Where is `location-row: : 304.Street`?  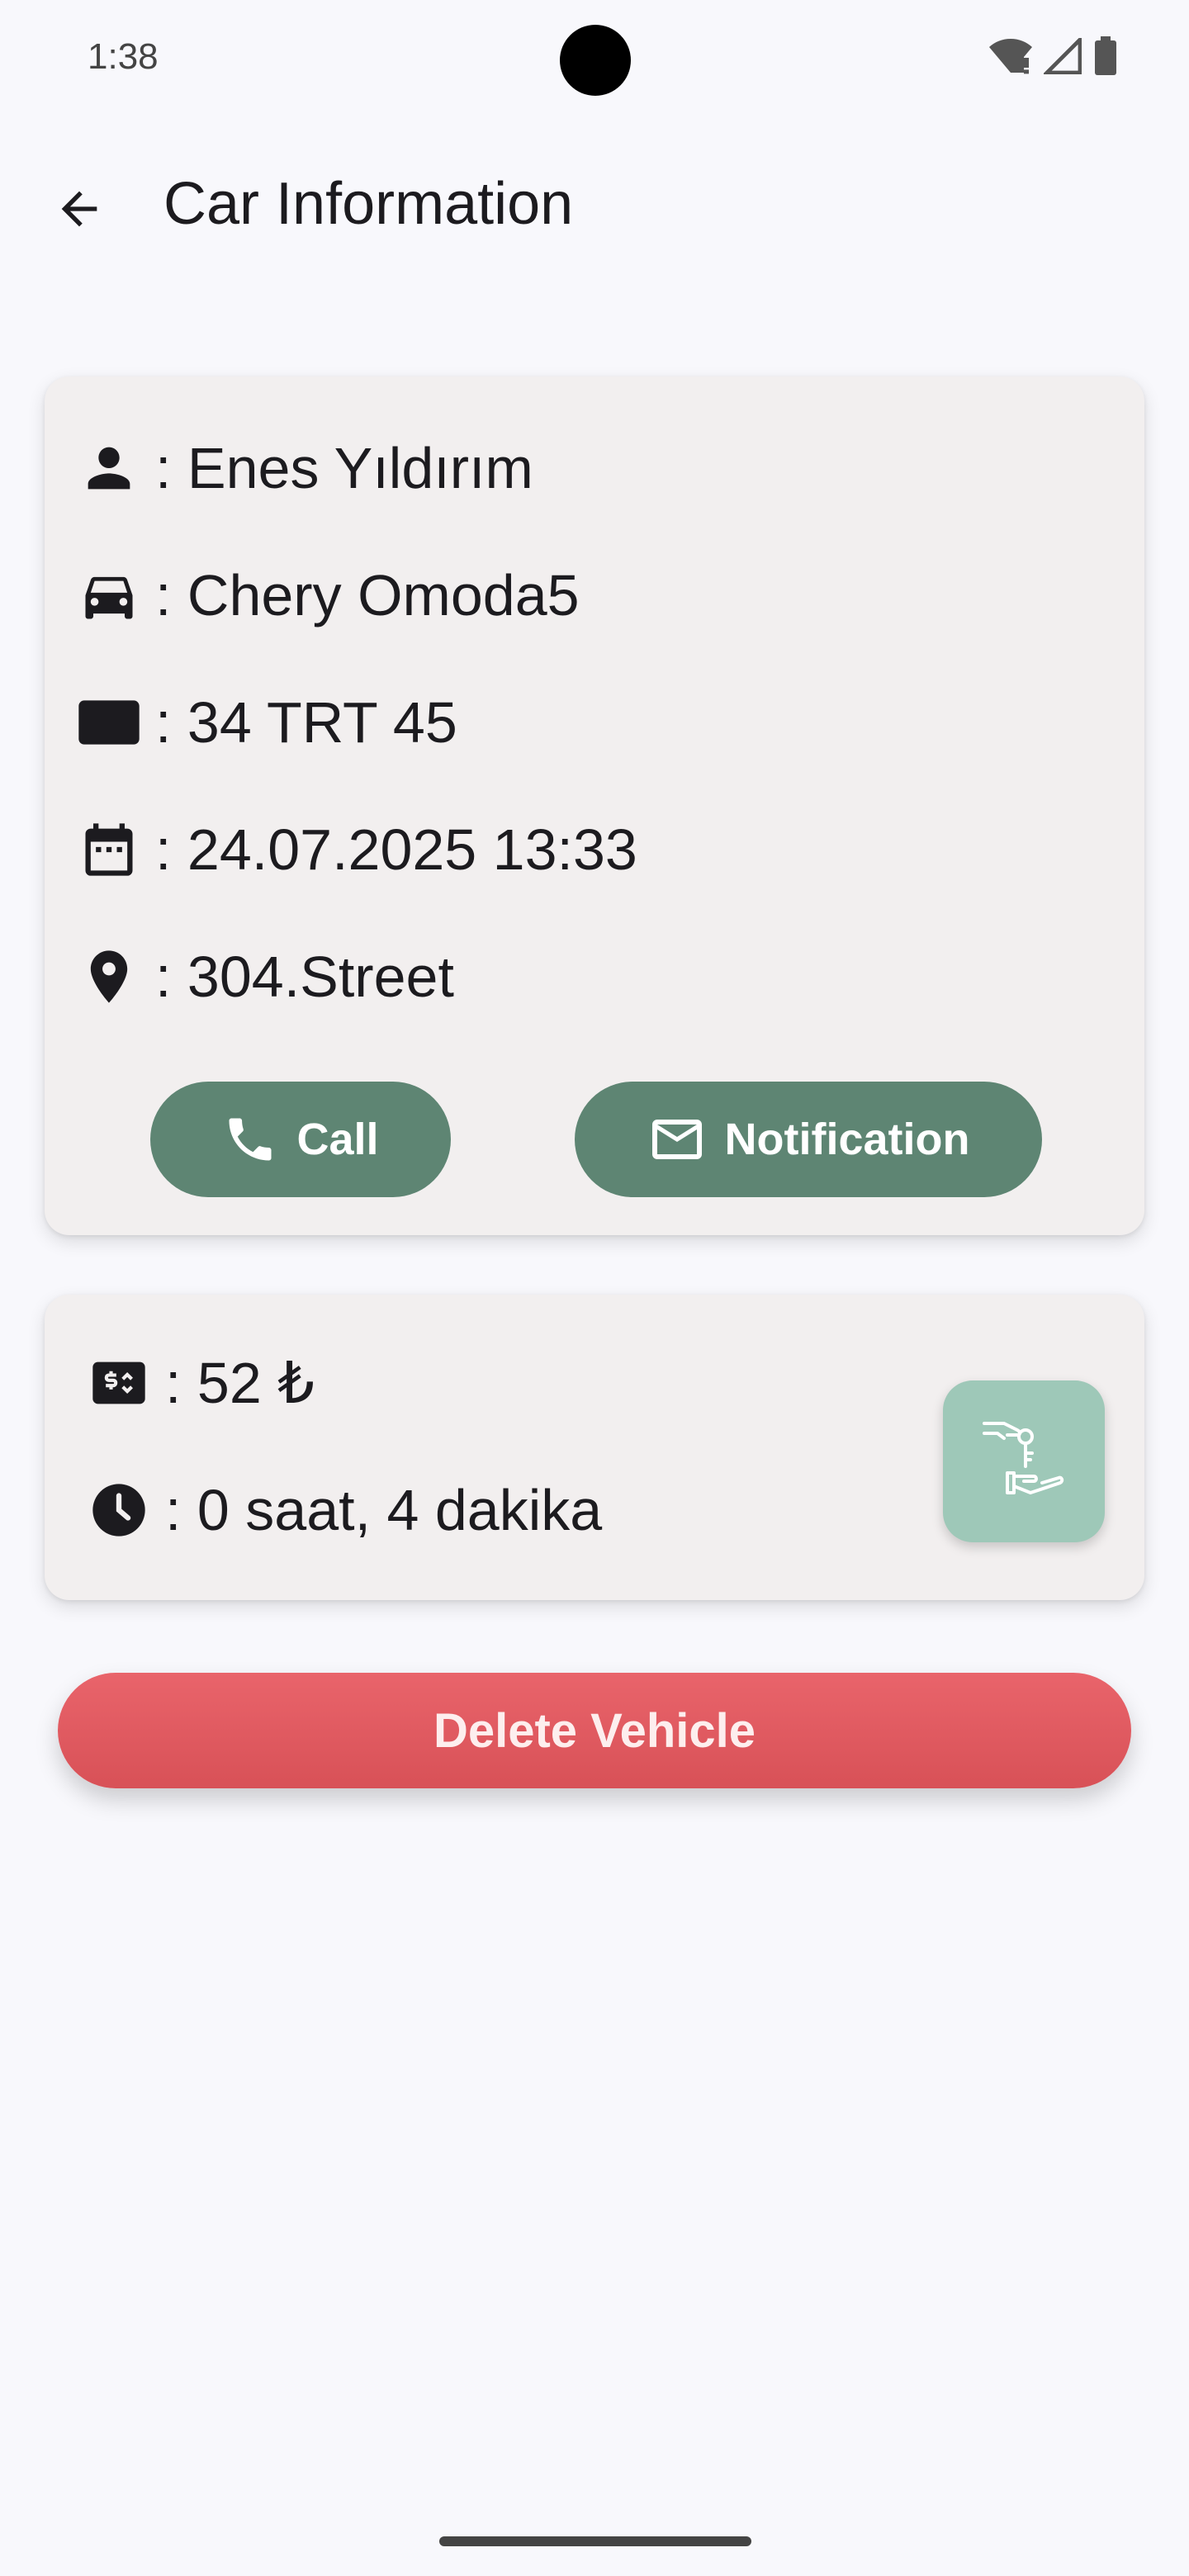 location-row: : 304.Street is located at coordinates (264, 977).